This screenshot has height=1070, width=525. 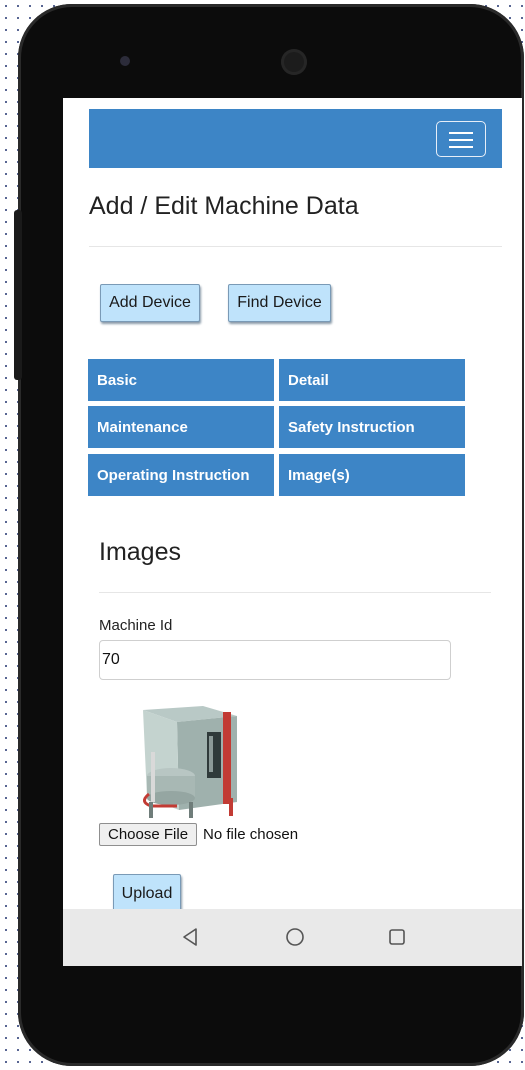 I want to click on section-divider, so click(x=295, y=592).